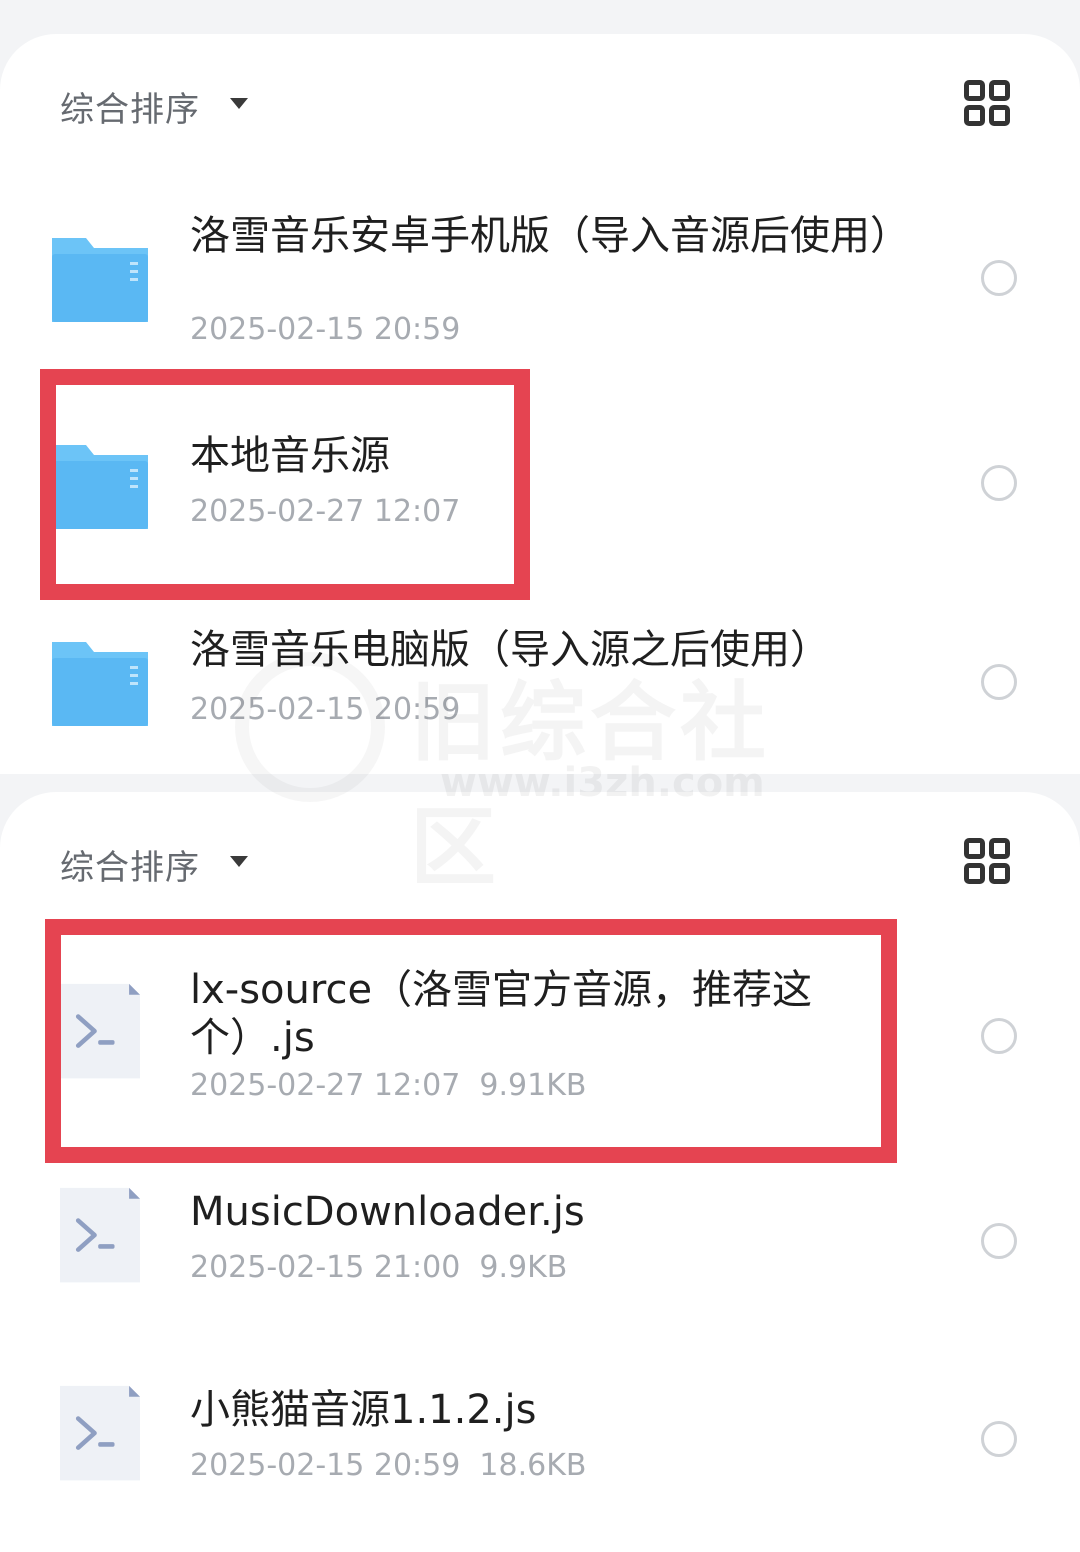 The image size is (1080, 1552). Describe the element at coordinates (540, 684) in the screenshot. I see `list-item-folder: 洛雪音乐电脑版（导入源之后使用） 2025-02-15 20:59` at that location.